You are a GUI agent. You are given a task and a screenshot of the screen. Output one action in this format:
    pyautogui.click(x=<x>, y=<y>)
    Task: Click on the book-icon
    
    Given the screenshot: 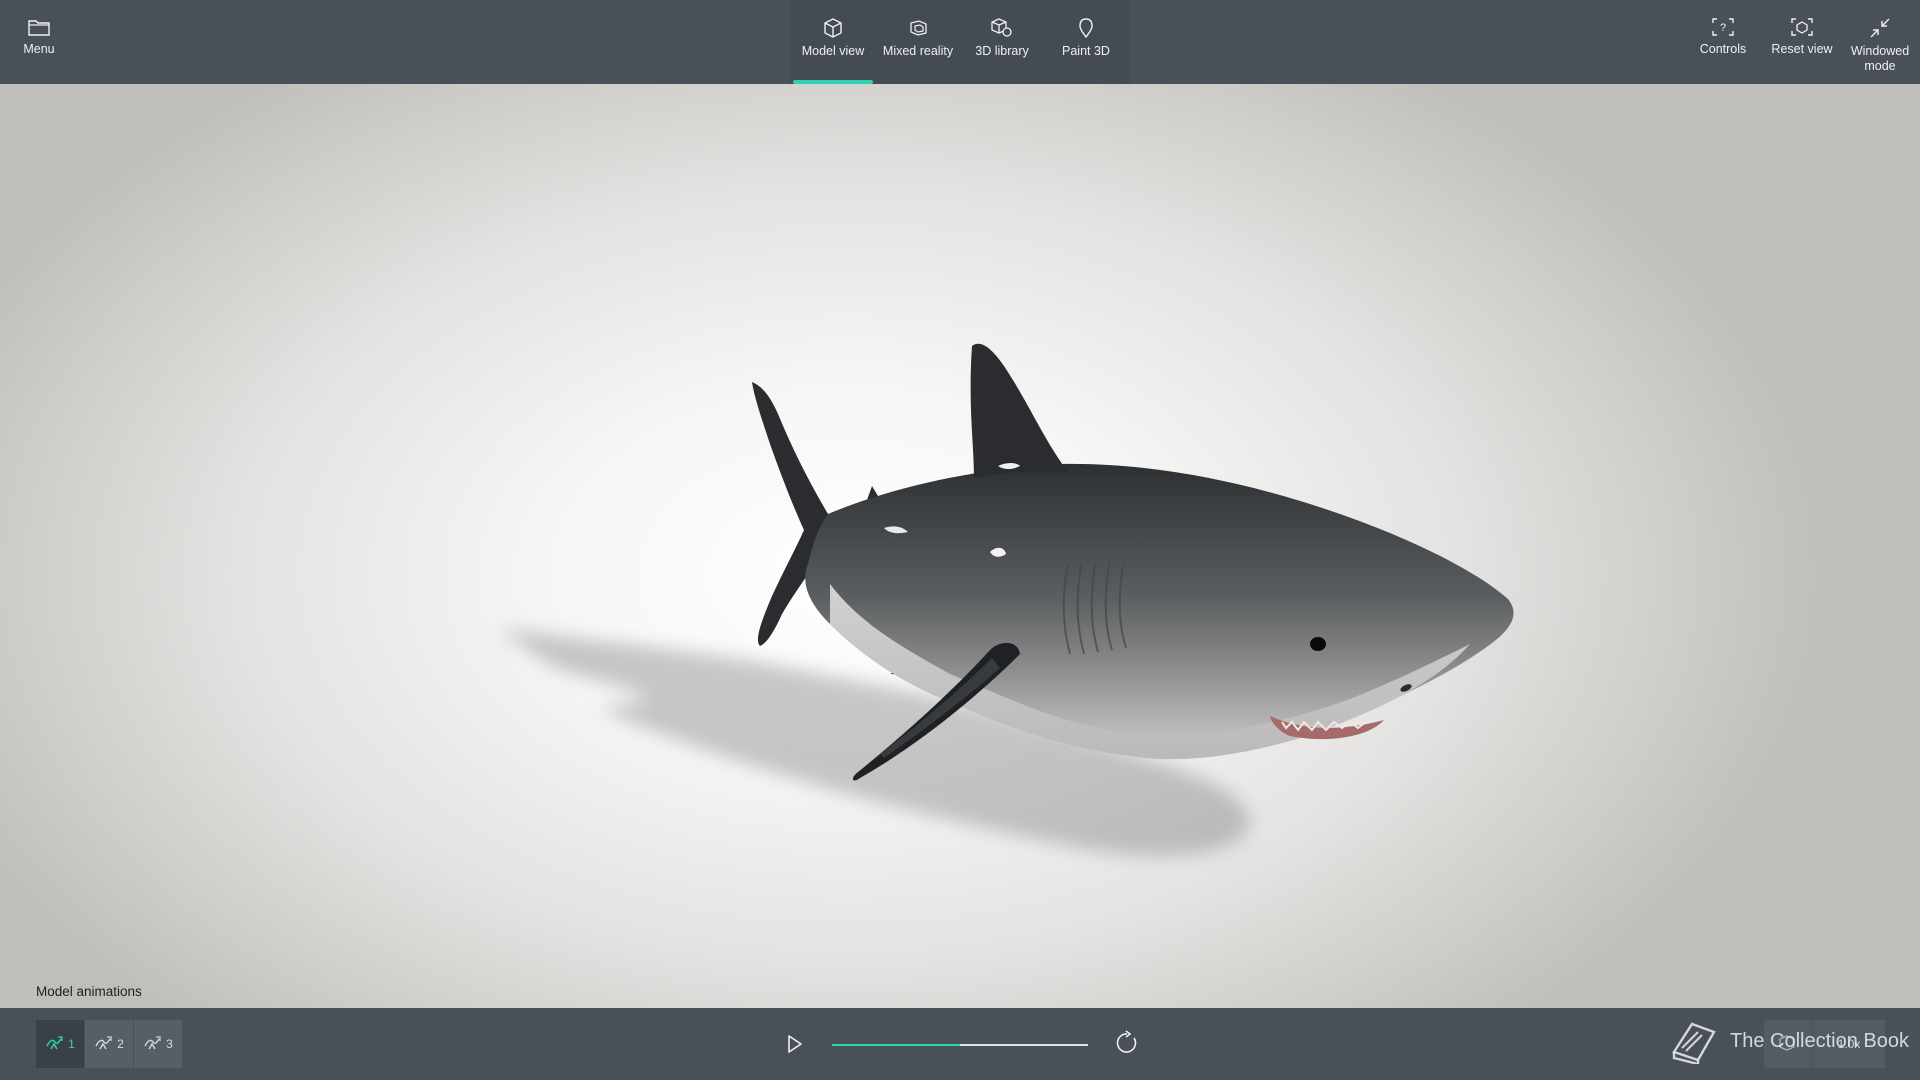 What is the action you would take?
    pyautogui.click(x=1694, y=1043)
    